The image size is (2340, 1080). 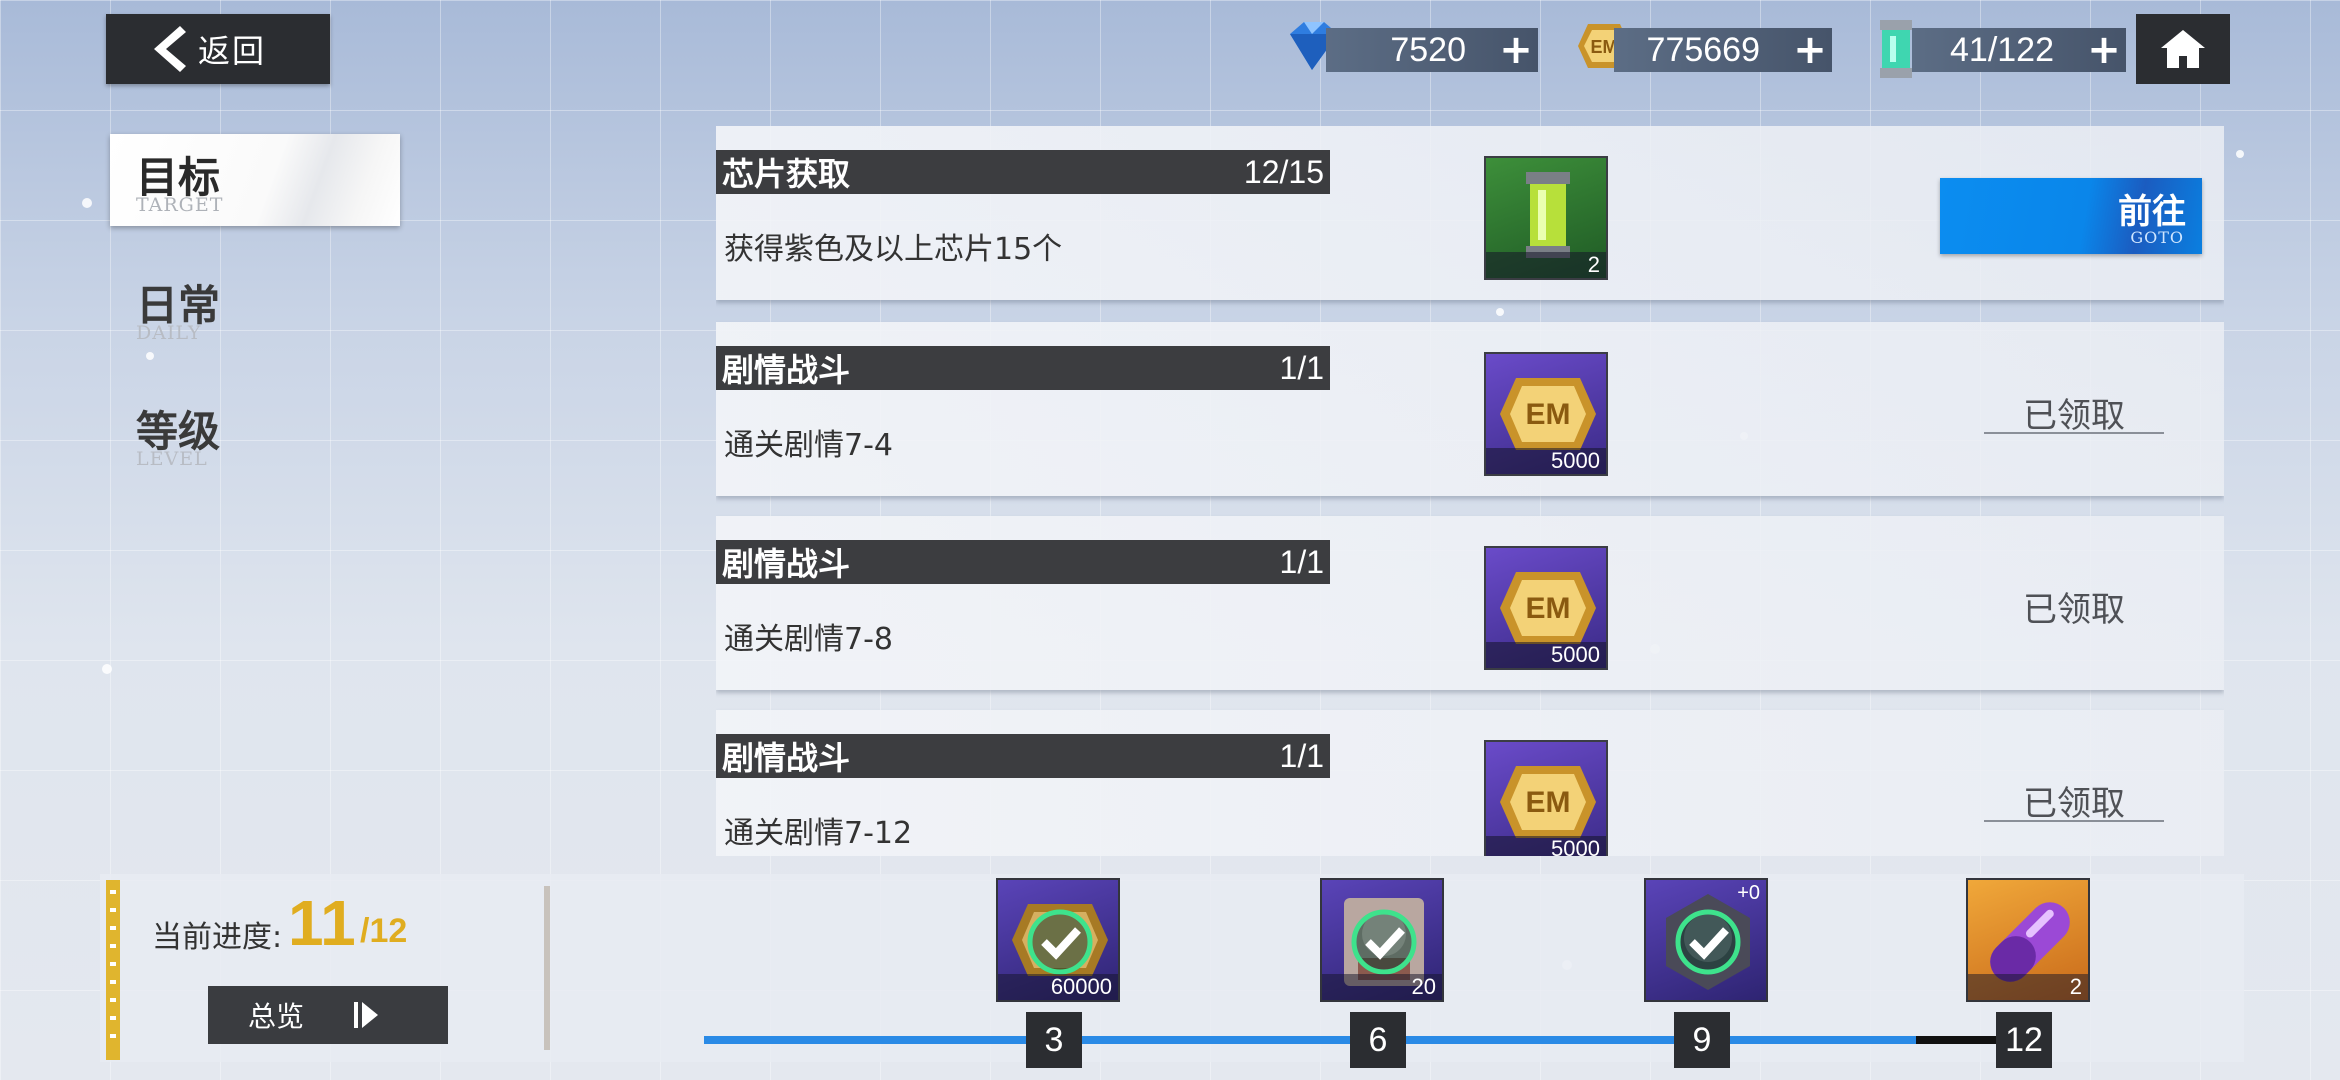 What do you see at coordinates (328, 1015) in the screenshot?
I see `overview-button: 总览` at bounding box center [328, 1015].